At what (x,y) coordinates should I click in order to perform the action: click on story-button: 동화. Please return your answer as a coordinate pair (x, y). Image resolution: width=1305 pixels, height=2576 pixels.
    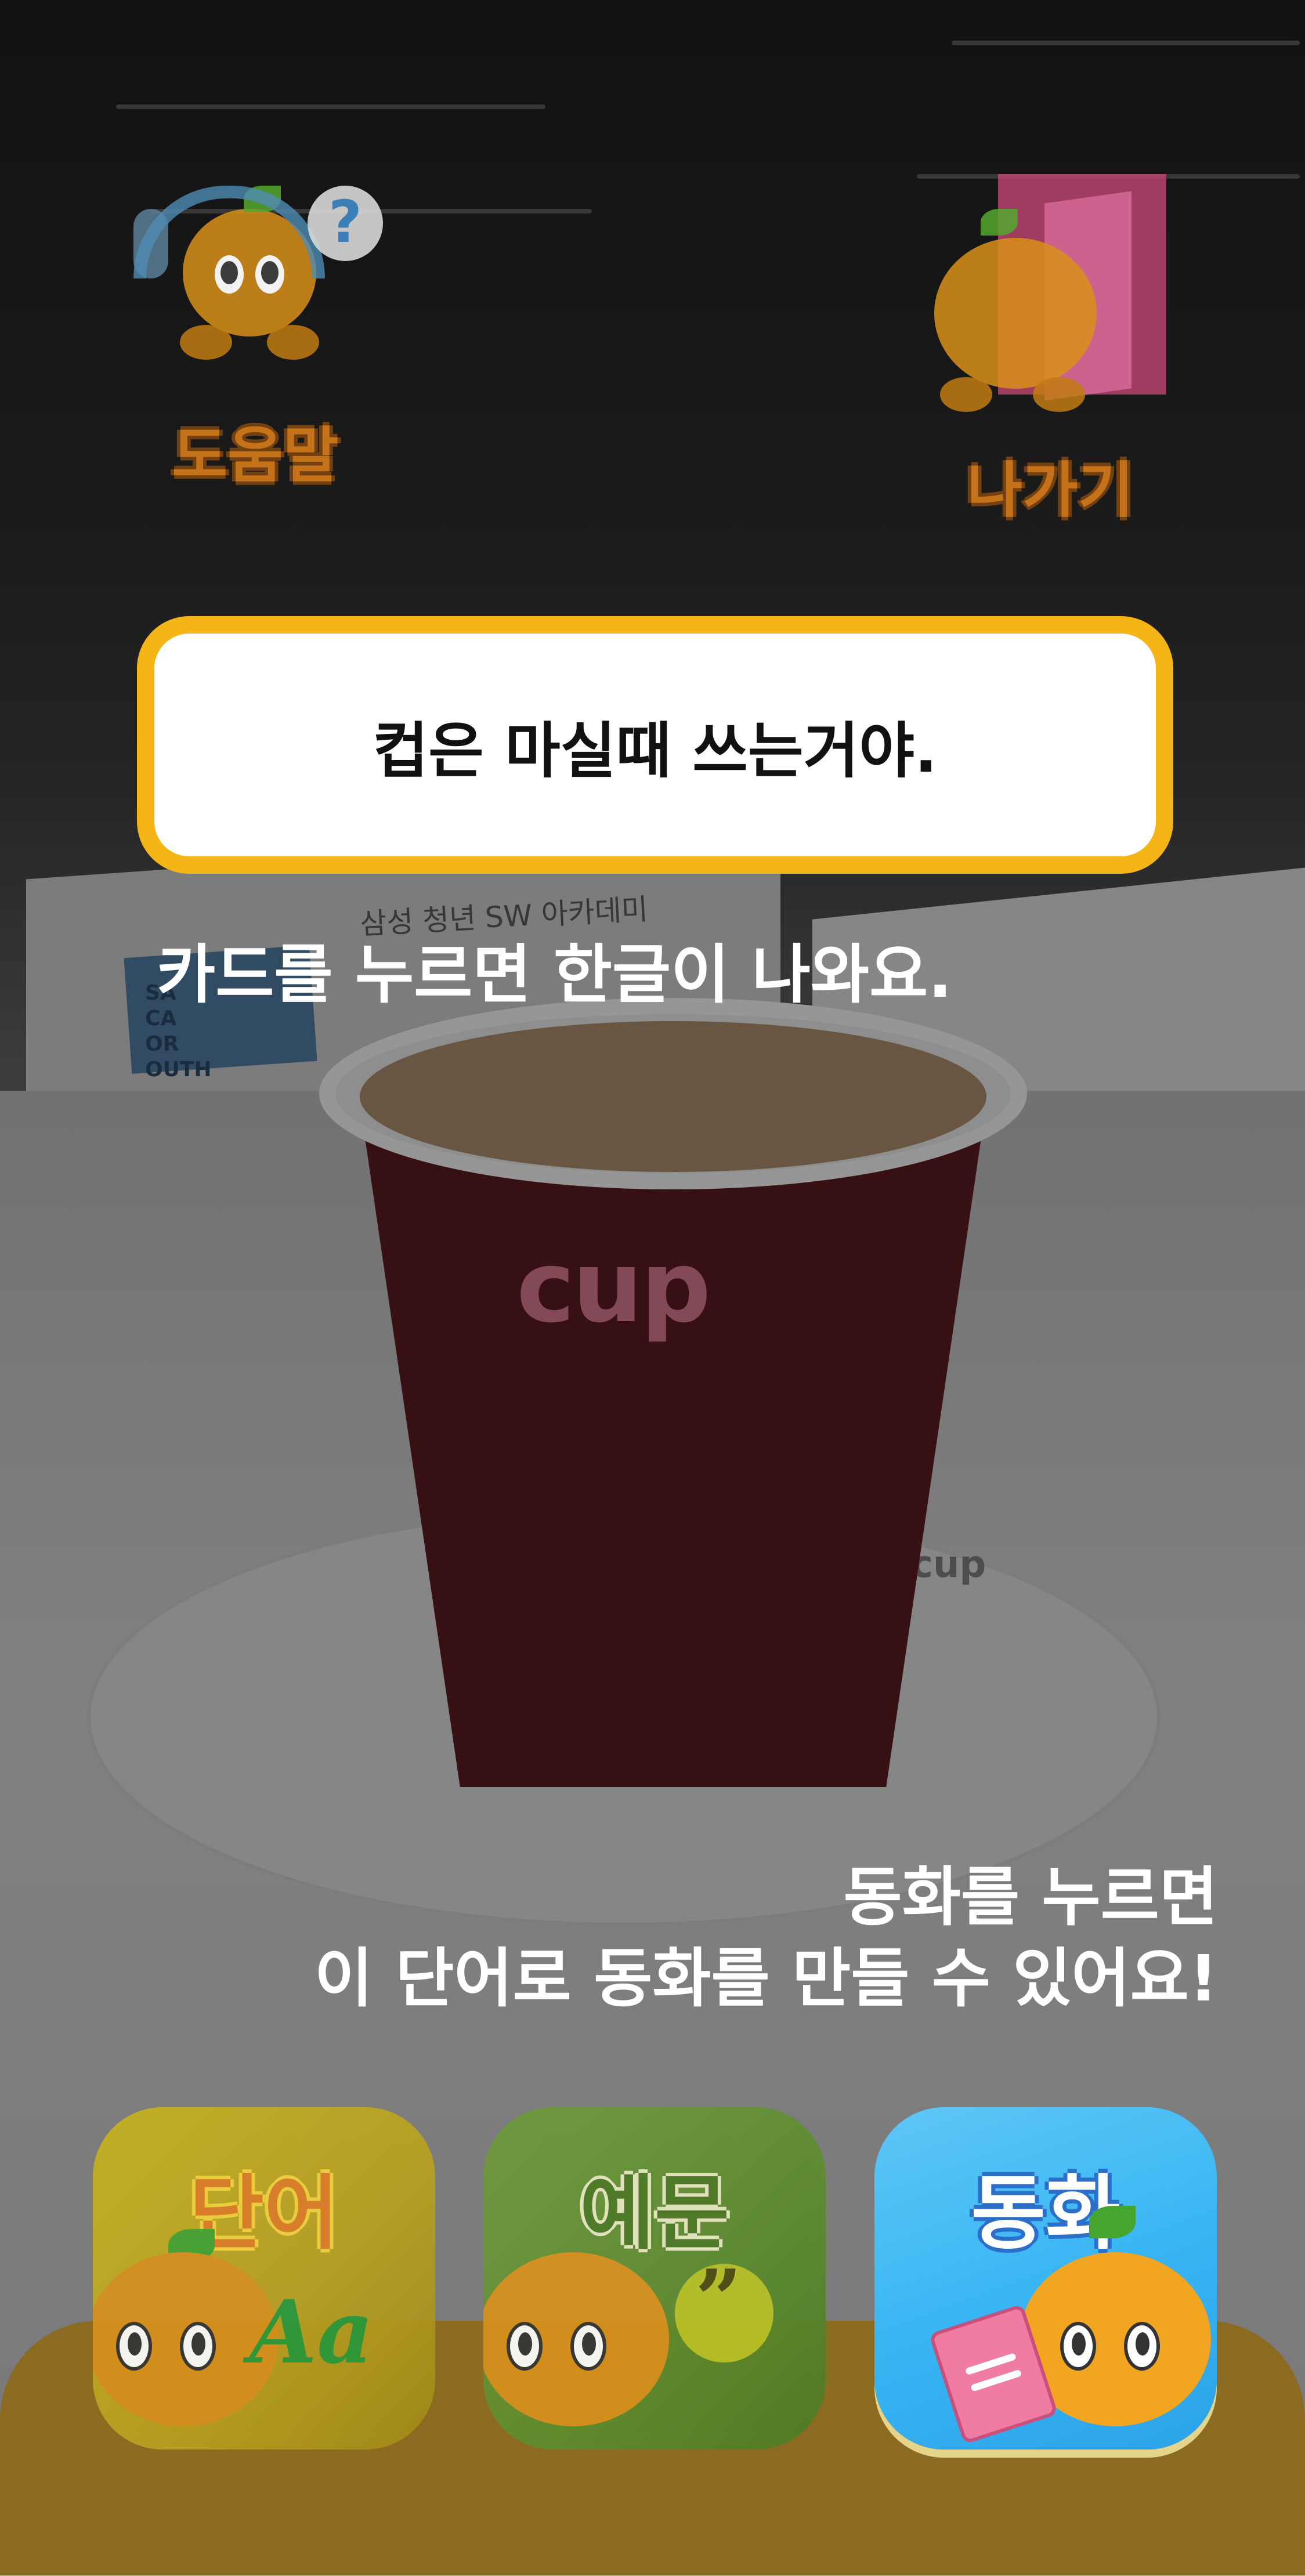
    Looking at the image, I should click on (1045, 2278).